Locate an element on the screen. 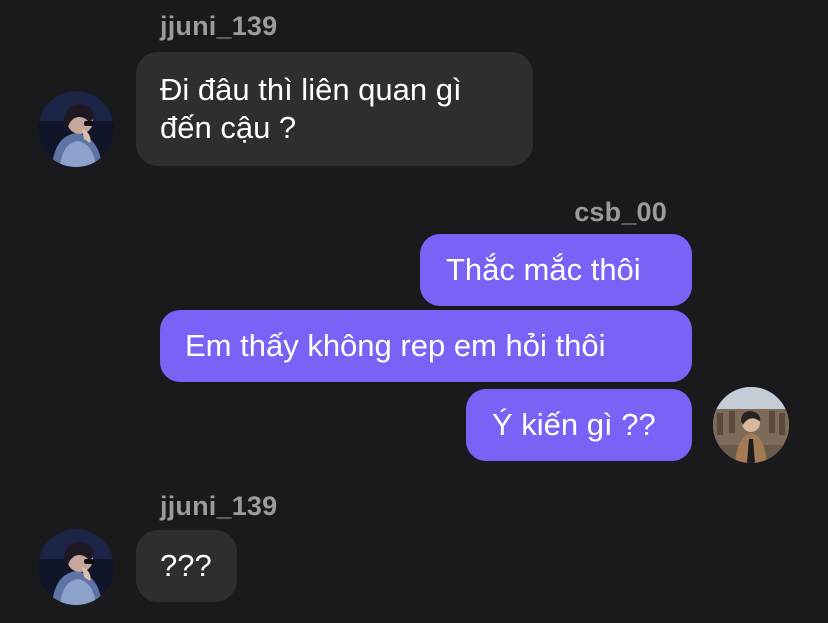 The image size is (828, 623). message-bubble-outgoing: Em thấy không rep em hỏi thôi is located at coordinates (426, 346).